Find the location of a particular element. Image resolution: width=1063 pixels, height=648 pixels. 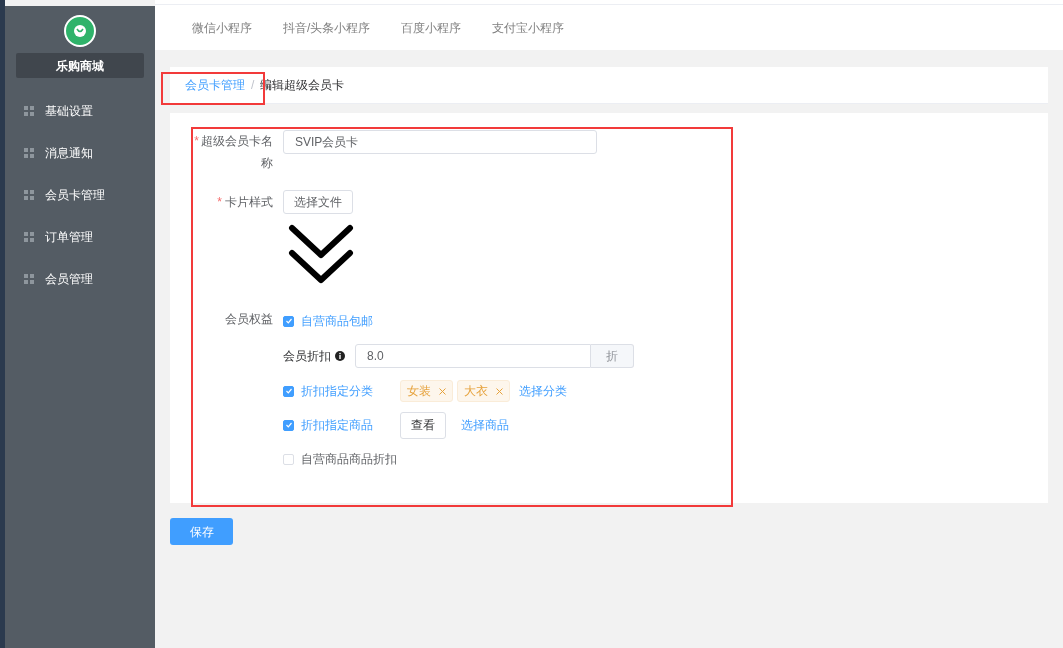

field-label: 卡片样式 is located at coordinates (249, 202).